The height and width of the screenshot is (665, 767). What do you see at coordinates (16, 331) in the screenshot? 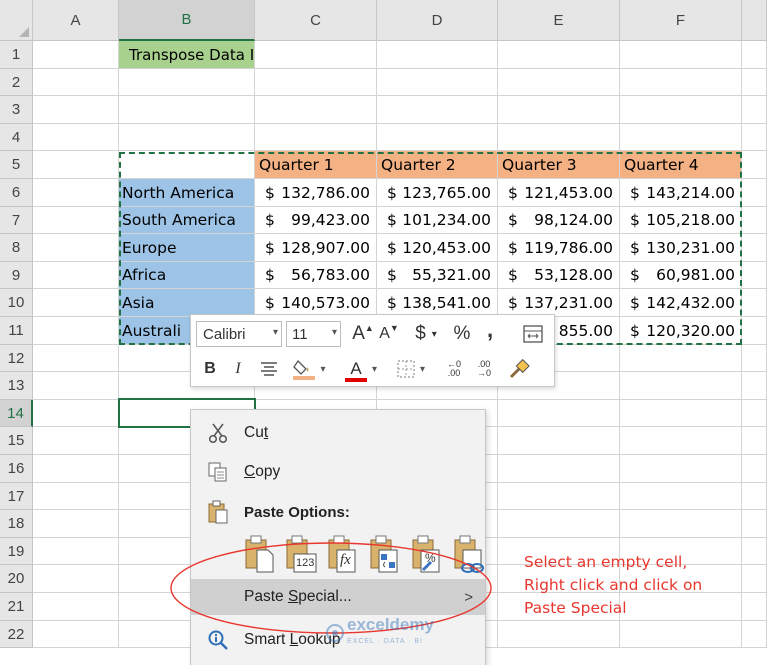
I see `row-header-11: 11` at bounding box center [16, 331].